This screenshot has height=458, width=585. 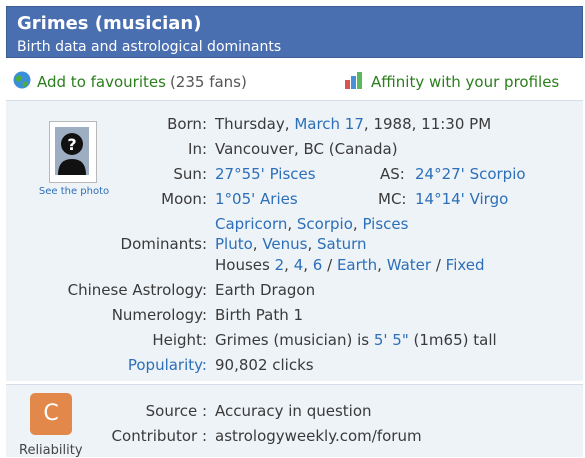 I want to click on affinity-label: Affinity with your profiles, so click(x=465, y=82).